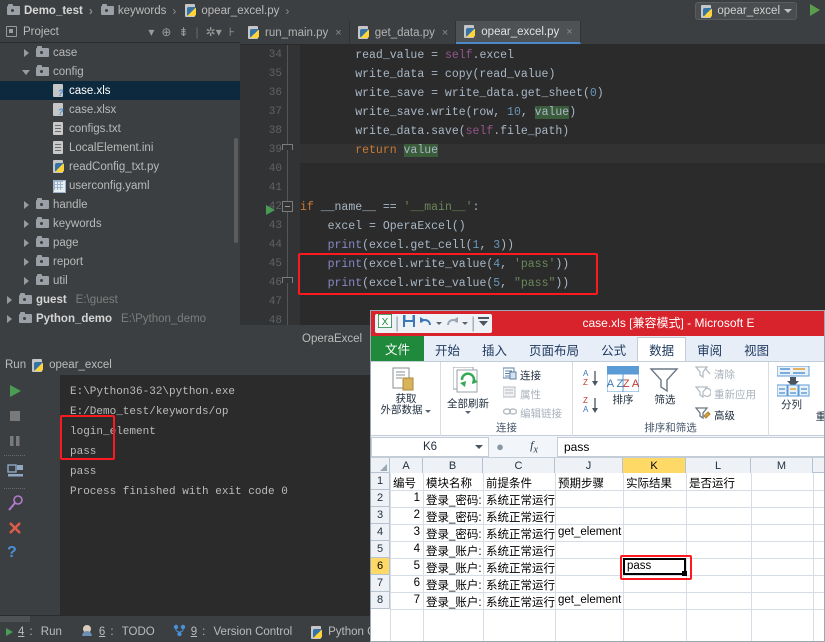 The image size is (825, 642). I want to click on formula-input: pass, so click(690, 446).